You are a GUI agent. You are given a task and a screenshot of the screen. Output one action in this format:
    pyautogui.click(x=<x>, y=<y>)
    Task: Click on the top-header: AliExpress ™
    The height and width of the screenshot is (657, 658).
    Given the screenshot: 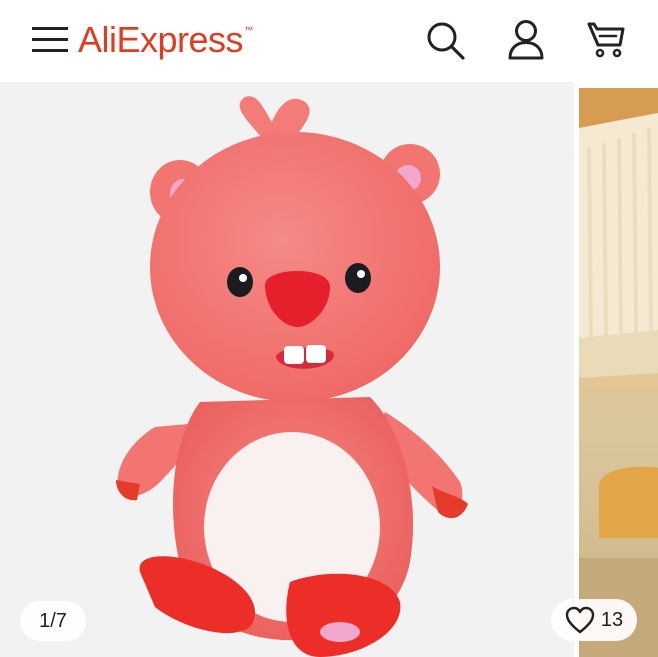 What is the action you would take?
    pyautogui.click(x=329, y=41)
    